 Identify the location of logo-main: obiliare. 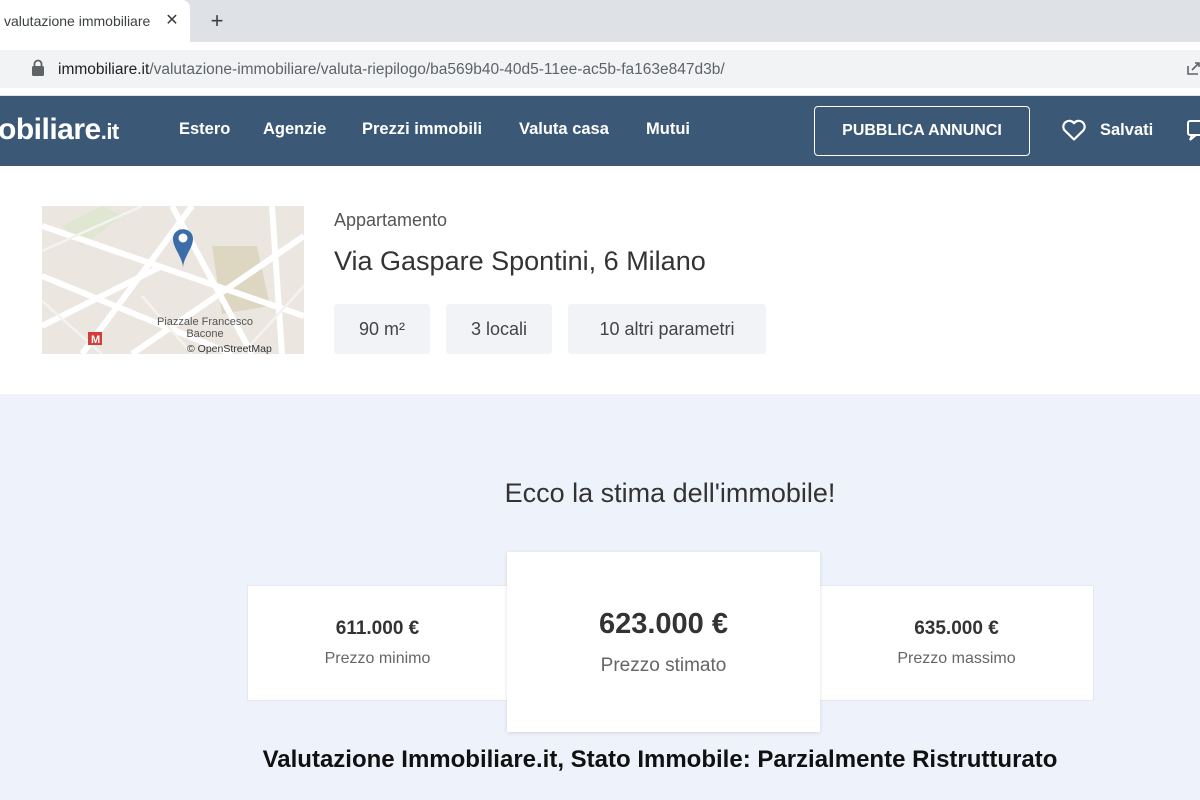
(50, 129).